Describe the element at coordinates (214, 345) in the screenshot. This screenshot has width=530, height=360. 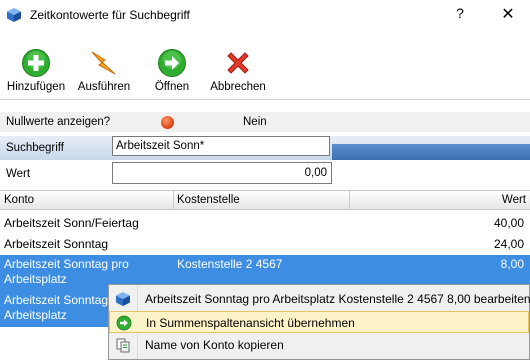
I see `menu-item-copy-name-label: Name von Konto kopieren` at that location.